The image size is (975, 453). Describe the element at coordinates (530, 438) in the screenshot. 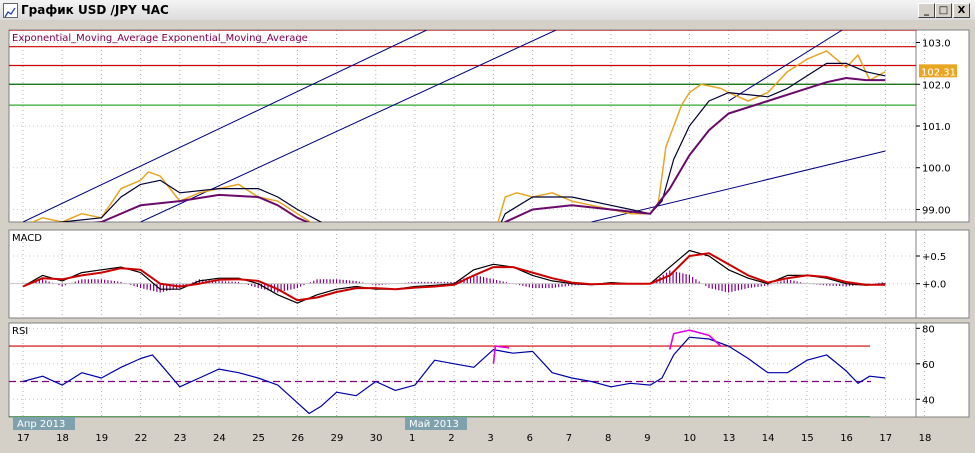

I see `x-tick-label: 6` at that location.